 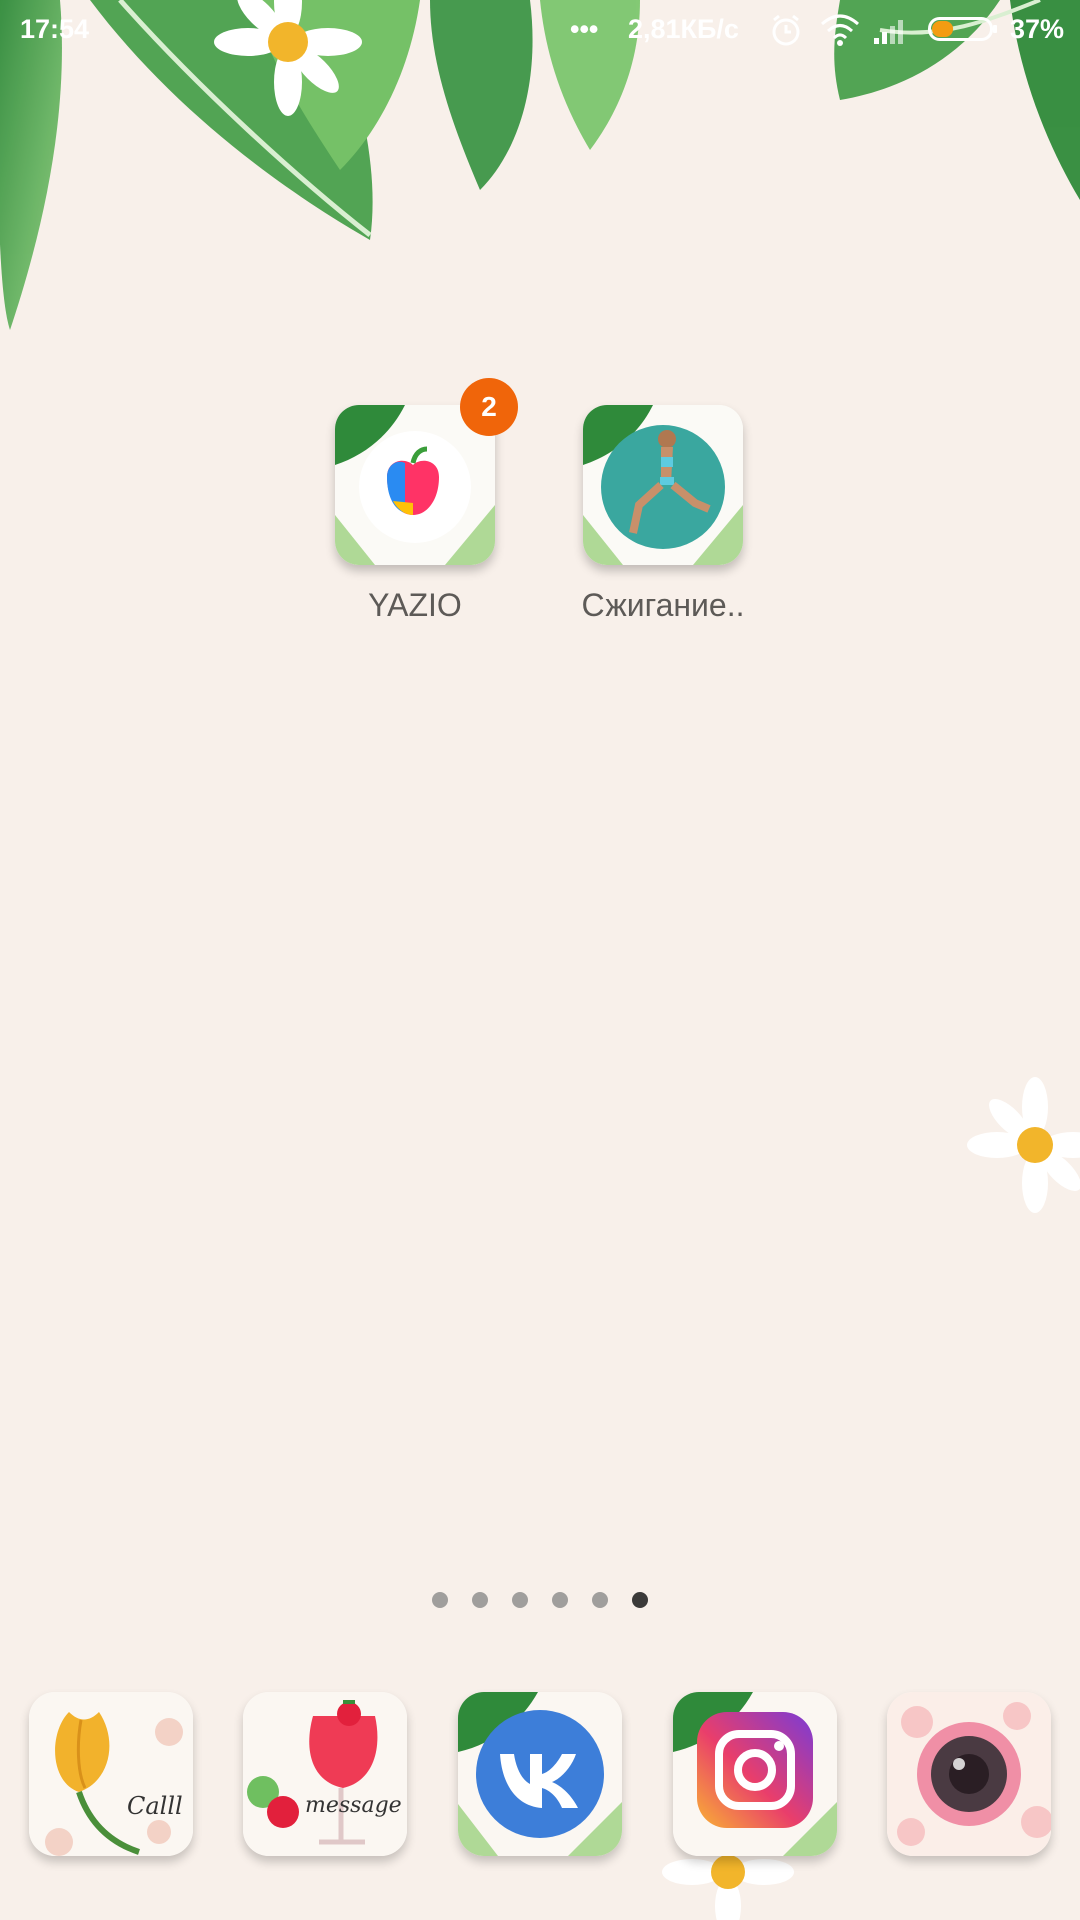 I want to click on vk-icon, so click(x=540, y=1774).